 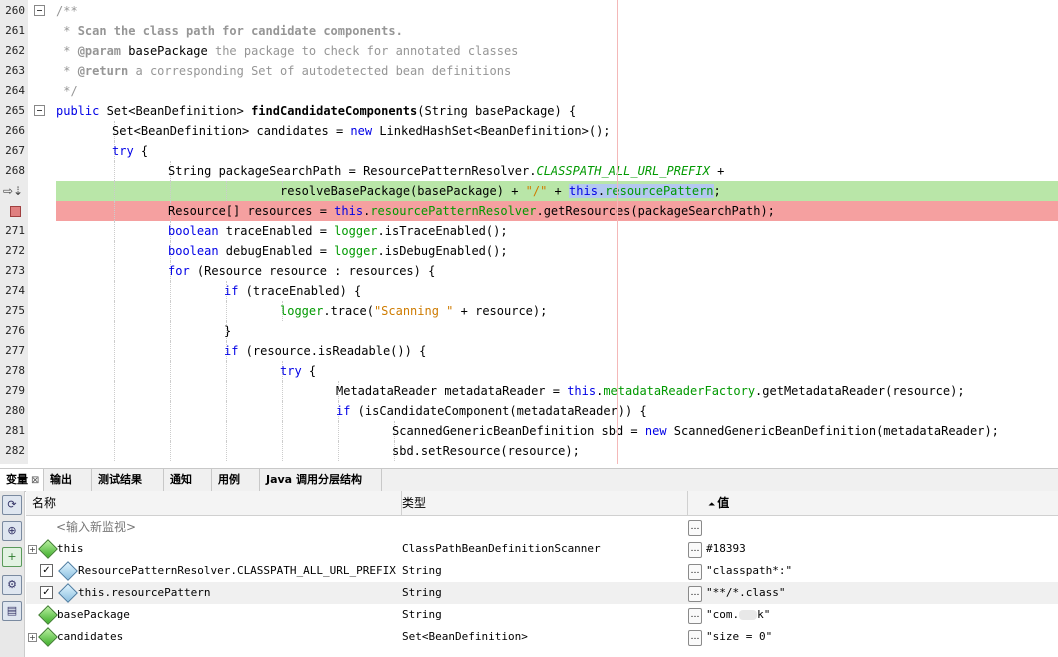 What do you see at coordinates (12, 505) in the screenshot?
I see `step-over-expression-icon: ⟳` at bounding box center [12, 505].